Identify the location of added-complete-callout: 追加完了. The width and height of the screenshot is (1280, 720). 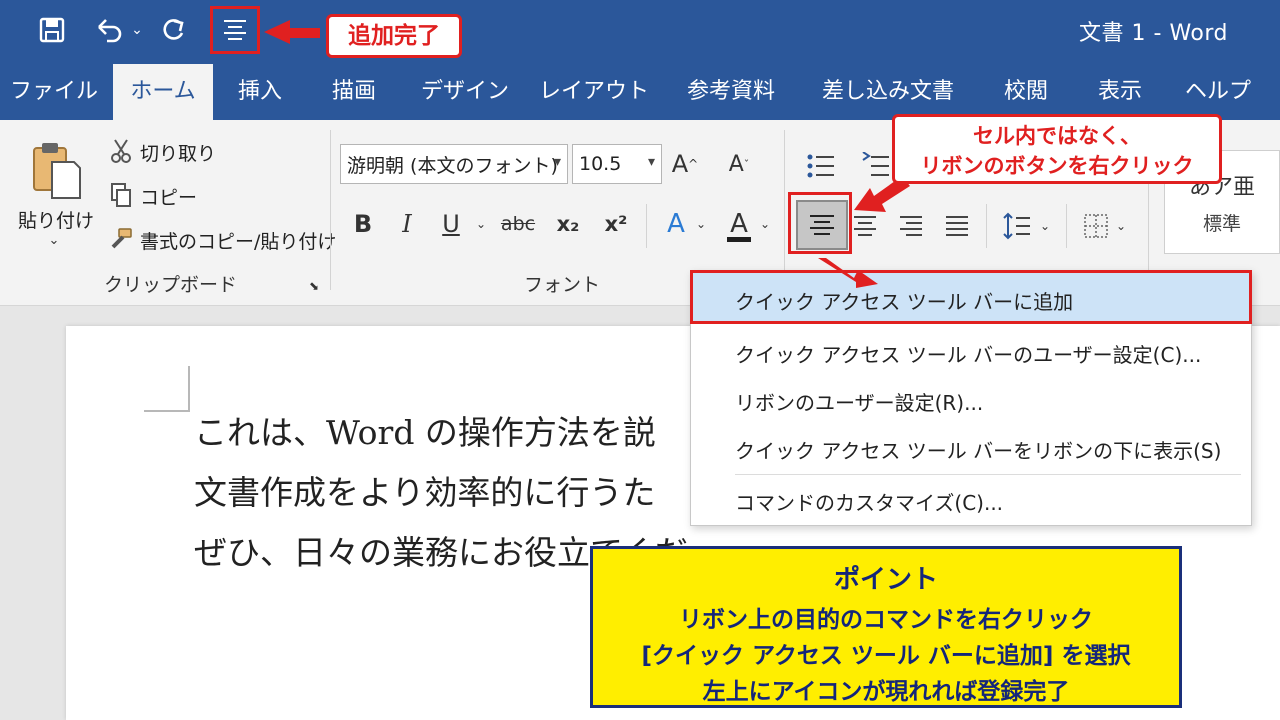
(394, 36).